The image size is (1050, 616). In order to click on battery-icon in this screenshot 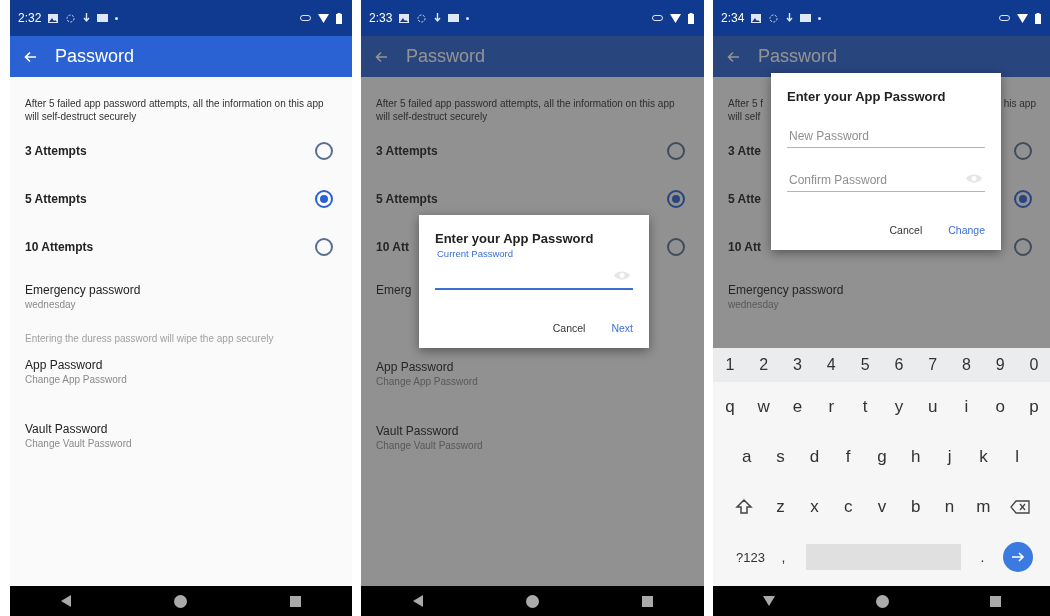, I will do `click(691, 18)`.